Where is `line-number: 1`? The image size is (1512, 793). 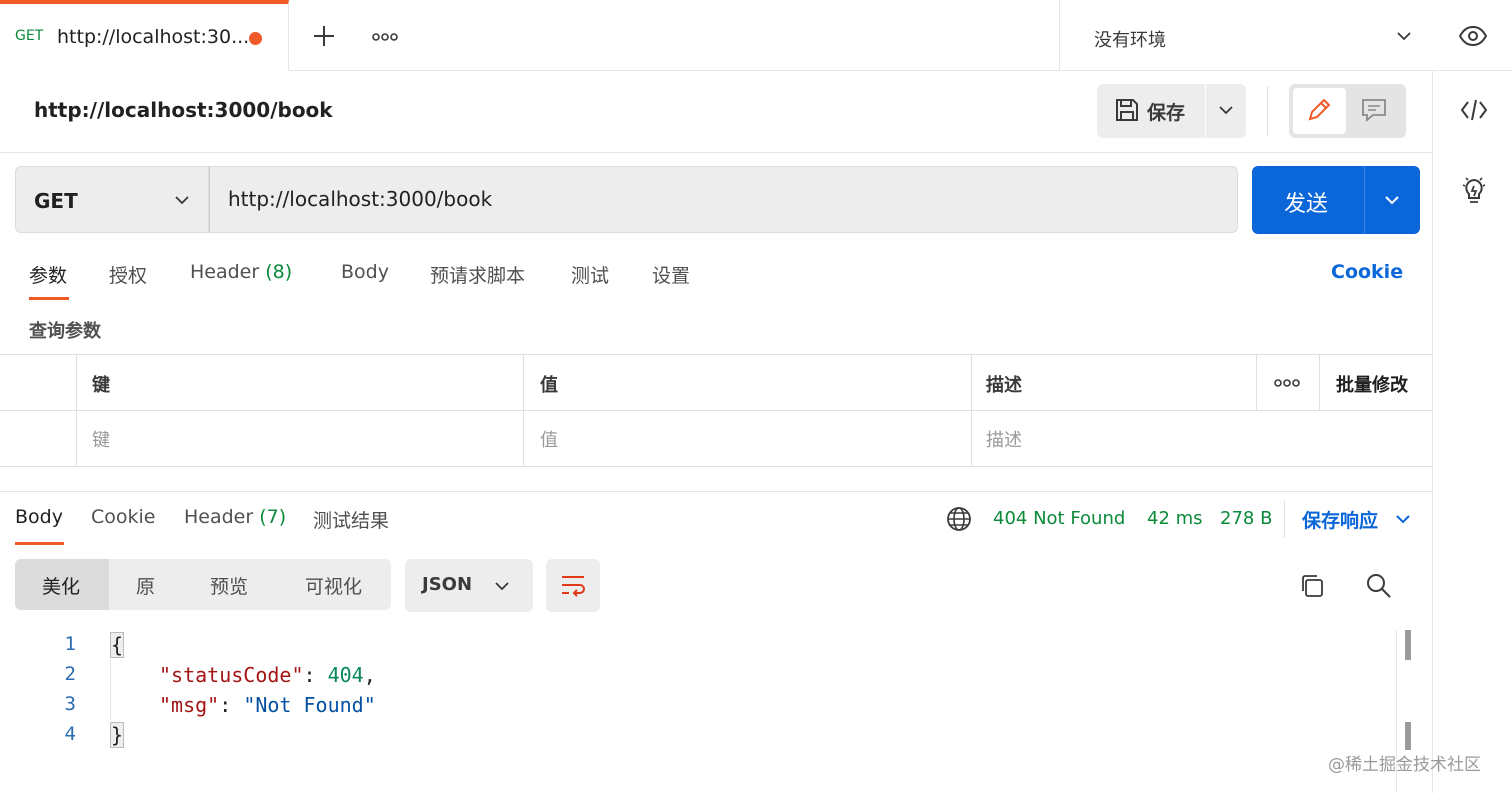 line-number: 1 is located at coordinates (70, 644).